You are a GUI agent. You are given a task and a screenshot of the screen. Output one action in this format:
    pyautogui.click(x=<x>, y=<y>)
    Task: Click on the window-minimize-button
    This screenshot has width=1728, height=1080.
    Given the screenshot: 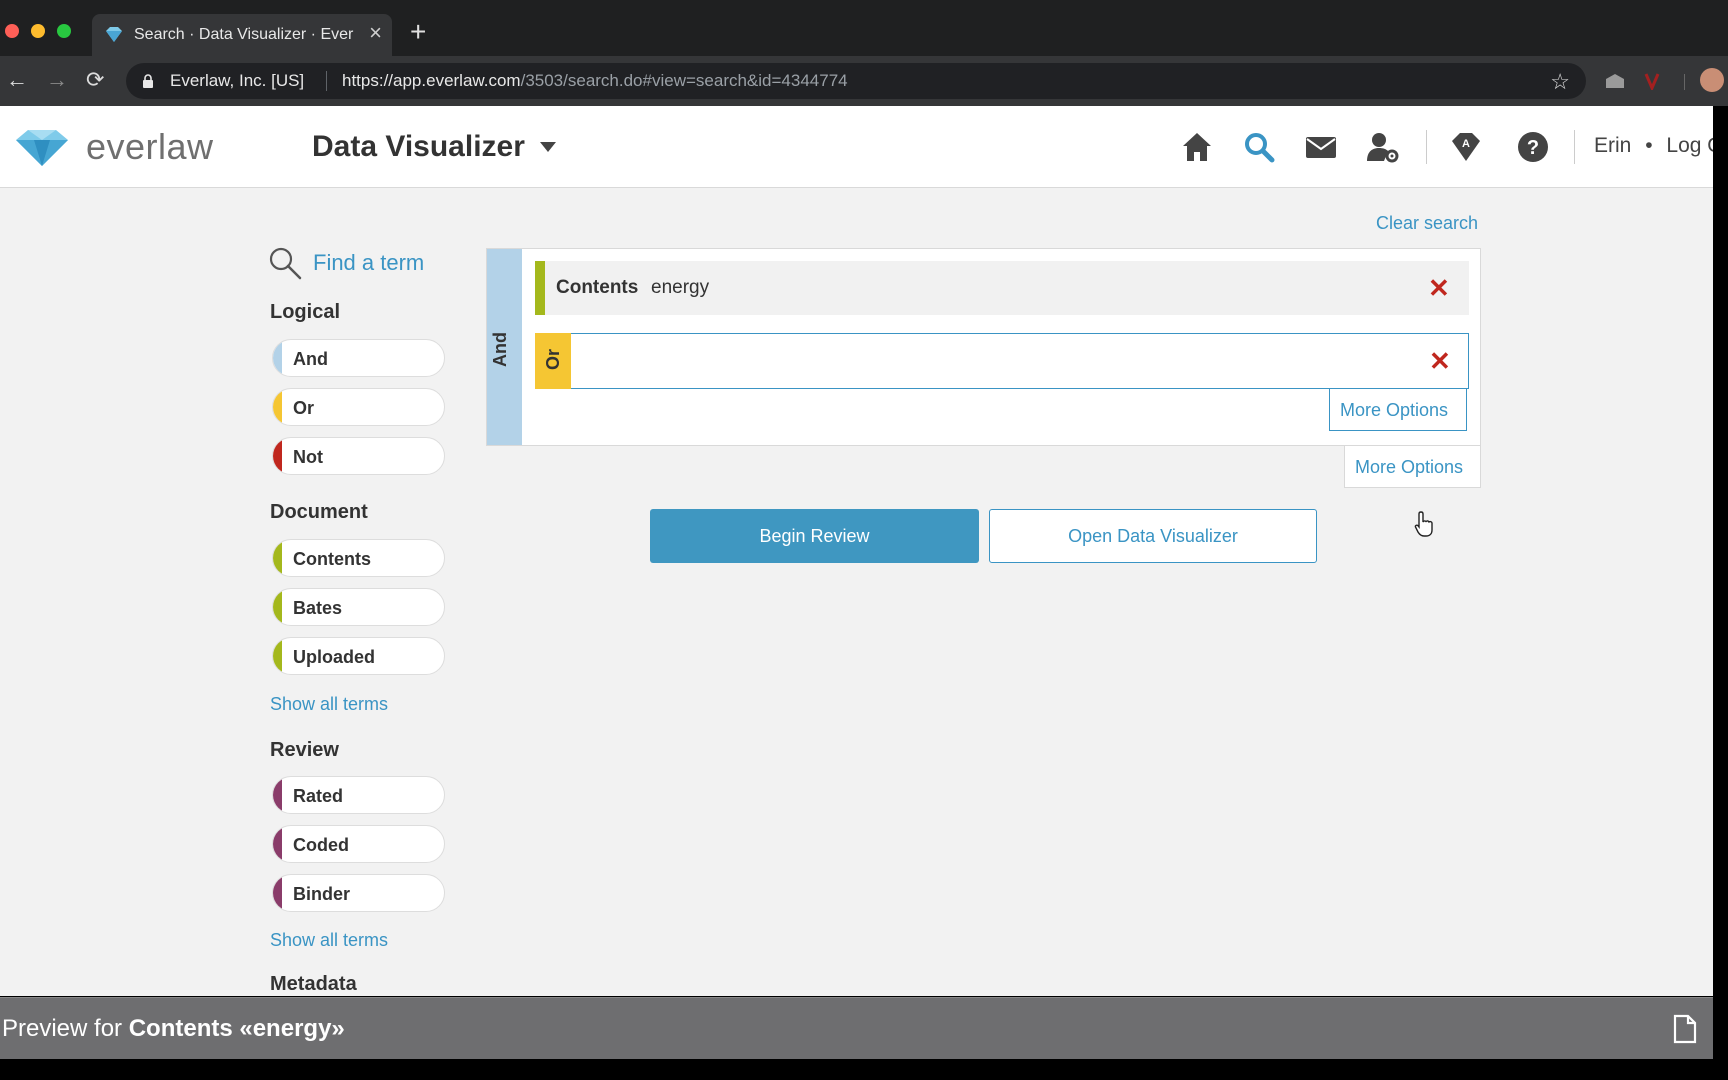 What is the action you would take?
    pyautogui.click(x=38, y=31)
    